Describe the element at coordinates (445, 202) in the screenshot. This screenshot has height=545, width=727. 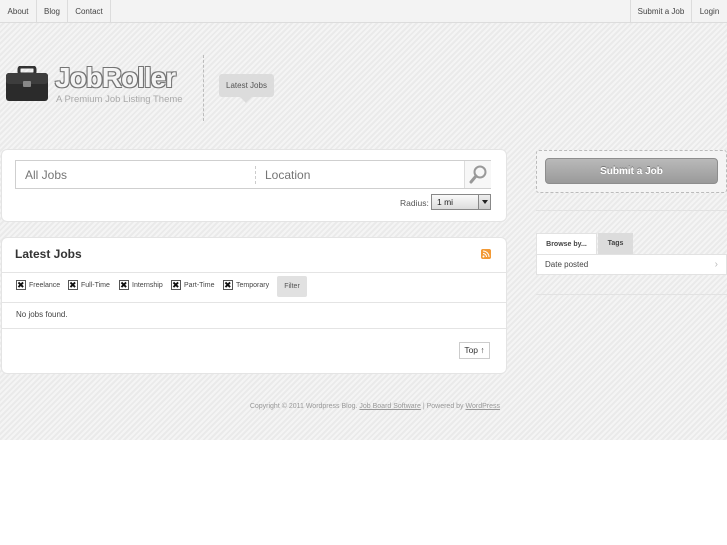
I see `radius-value: 1 mi` at that location.